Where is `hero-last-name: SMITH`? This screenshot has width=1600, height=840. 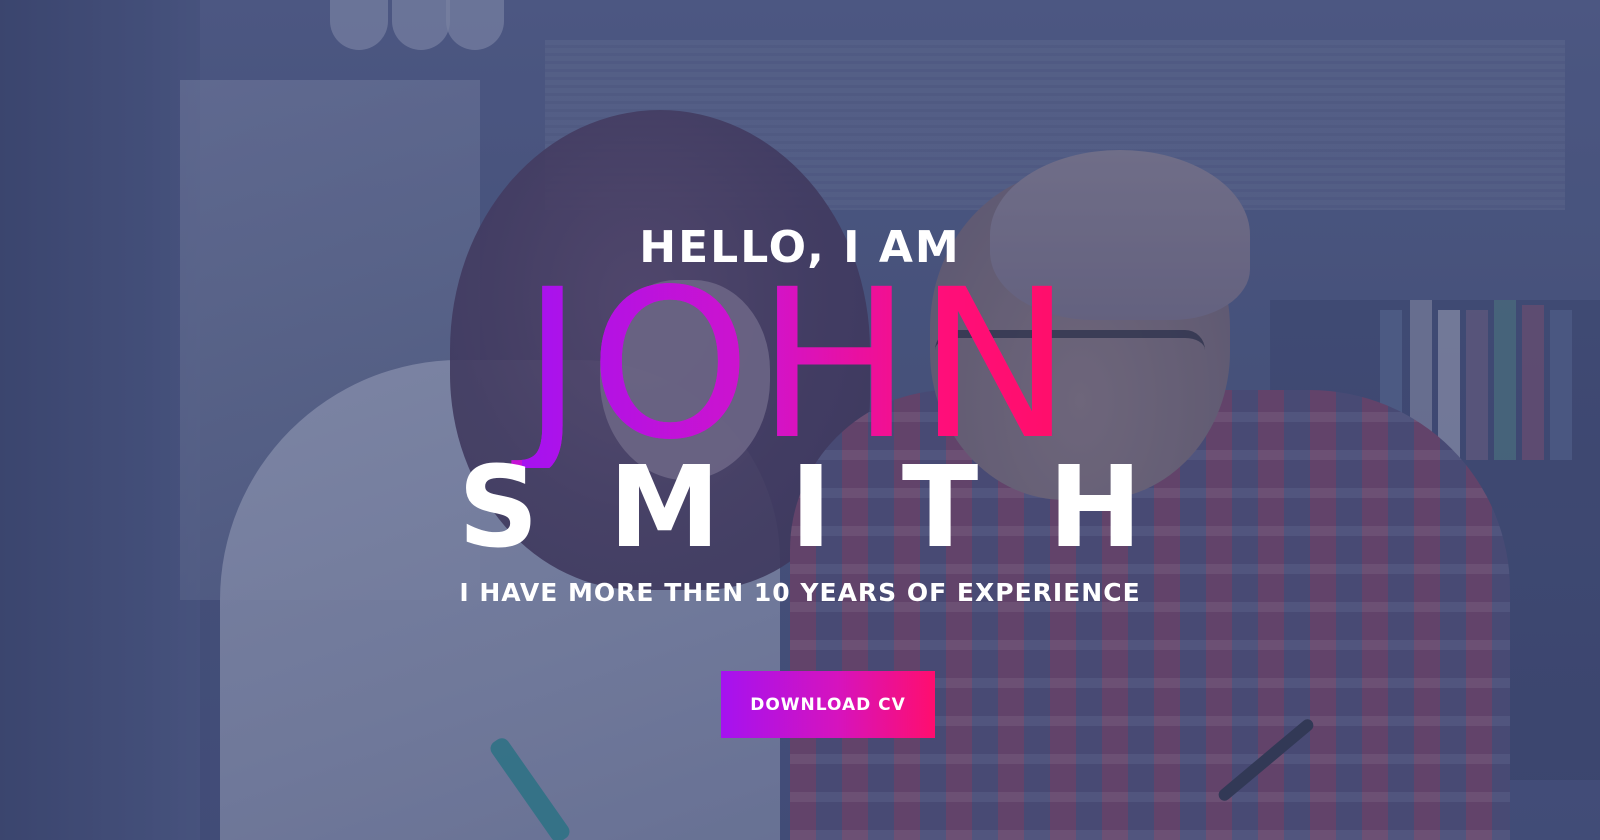 hero-last-name: SMITH is located at coordinates (835, 508).